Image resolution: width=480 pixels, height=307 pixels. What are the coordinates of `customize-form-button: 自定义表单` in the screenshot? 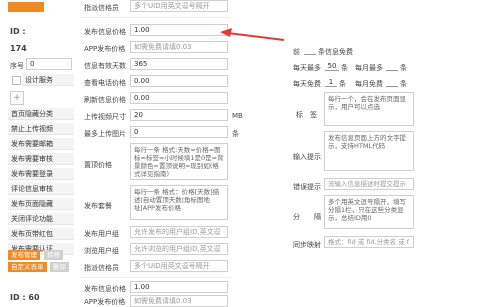 It's located at (27, 267).